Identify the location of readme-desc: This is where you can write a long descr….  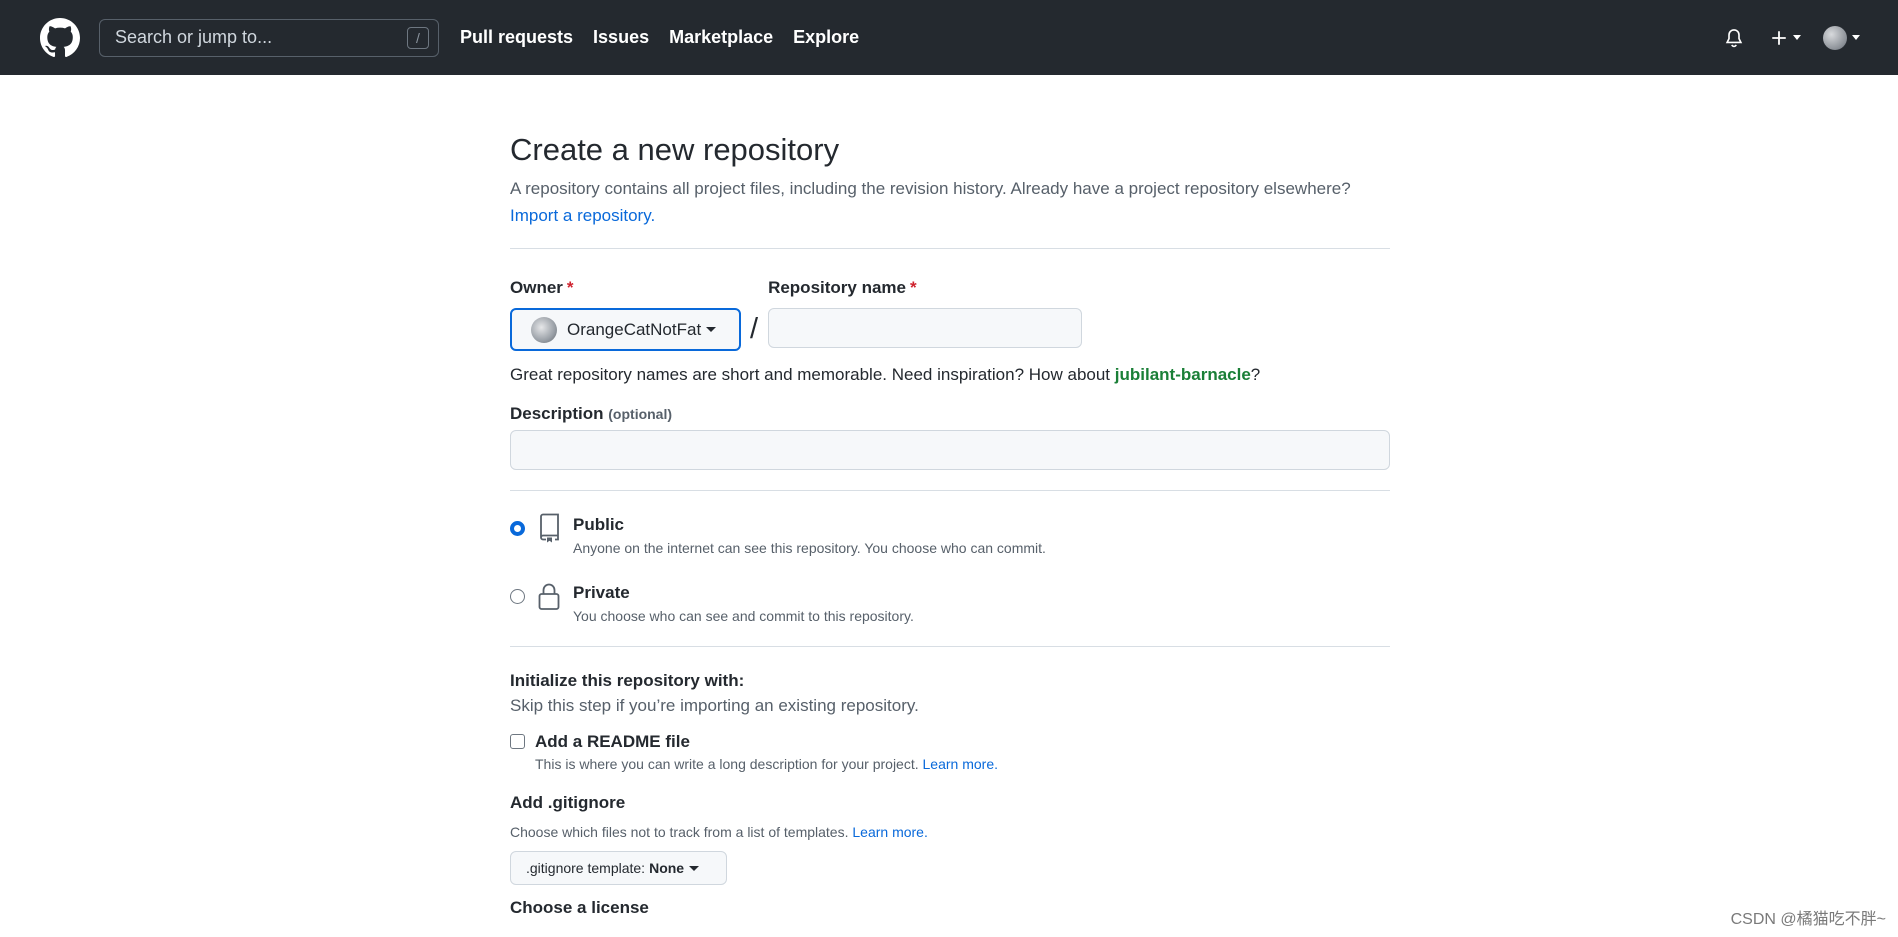
(727, 764).